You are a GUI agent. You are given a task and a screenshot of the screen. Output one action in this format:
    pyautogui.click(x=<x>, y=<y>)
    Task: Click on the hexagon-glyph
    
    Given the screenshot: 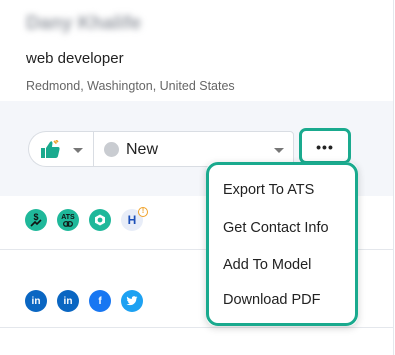 What is the action you would take?
    pyautogui.click(x=100, y=220)
    